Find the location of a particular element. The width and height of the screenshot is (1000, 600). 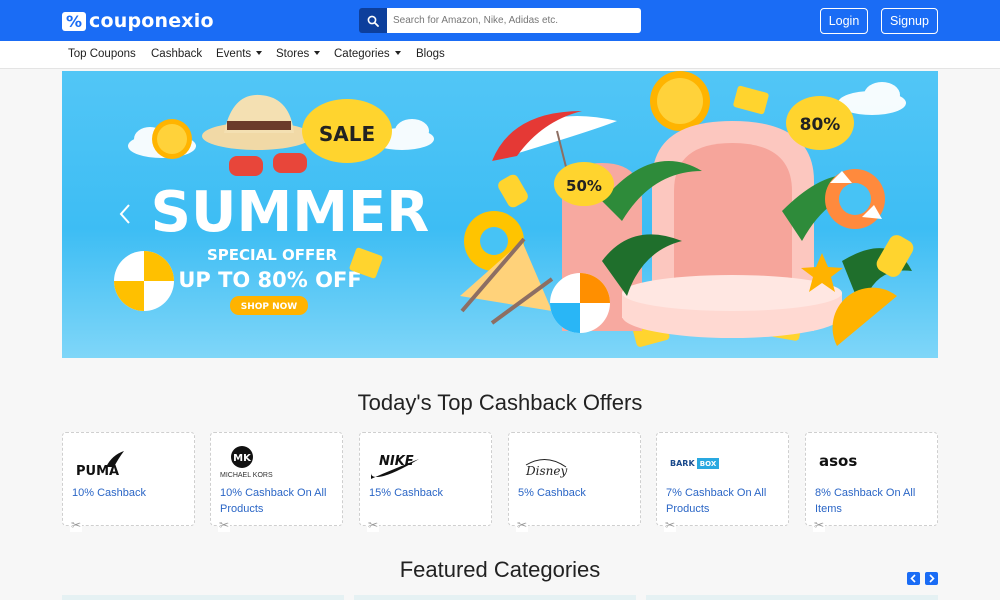

cashback-card-nike: NIKE 15% Cashback ✂ is located at coordinates (425, 482).